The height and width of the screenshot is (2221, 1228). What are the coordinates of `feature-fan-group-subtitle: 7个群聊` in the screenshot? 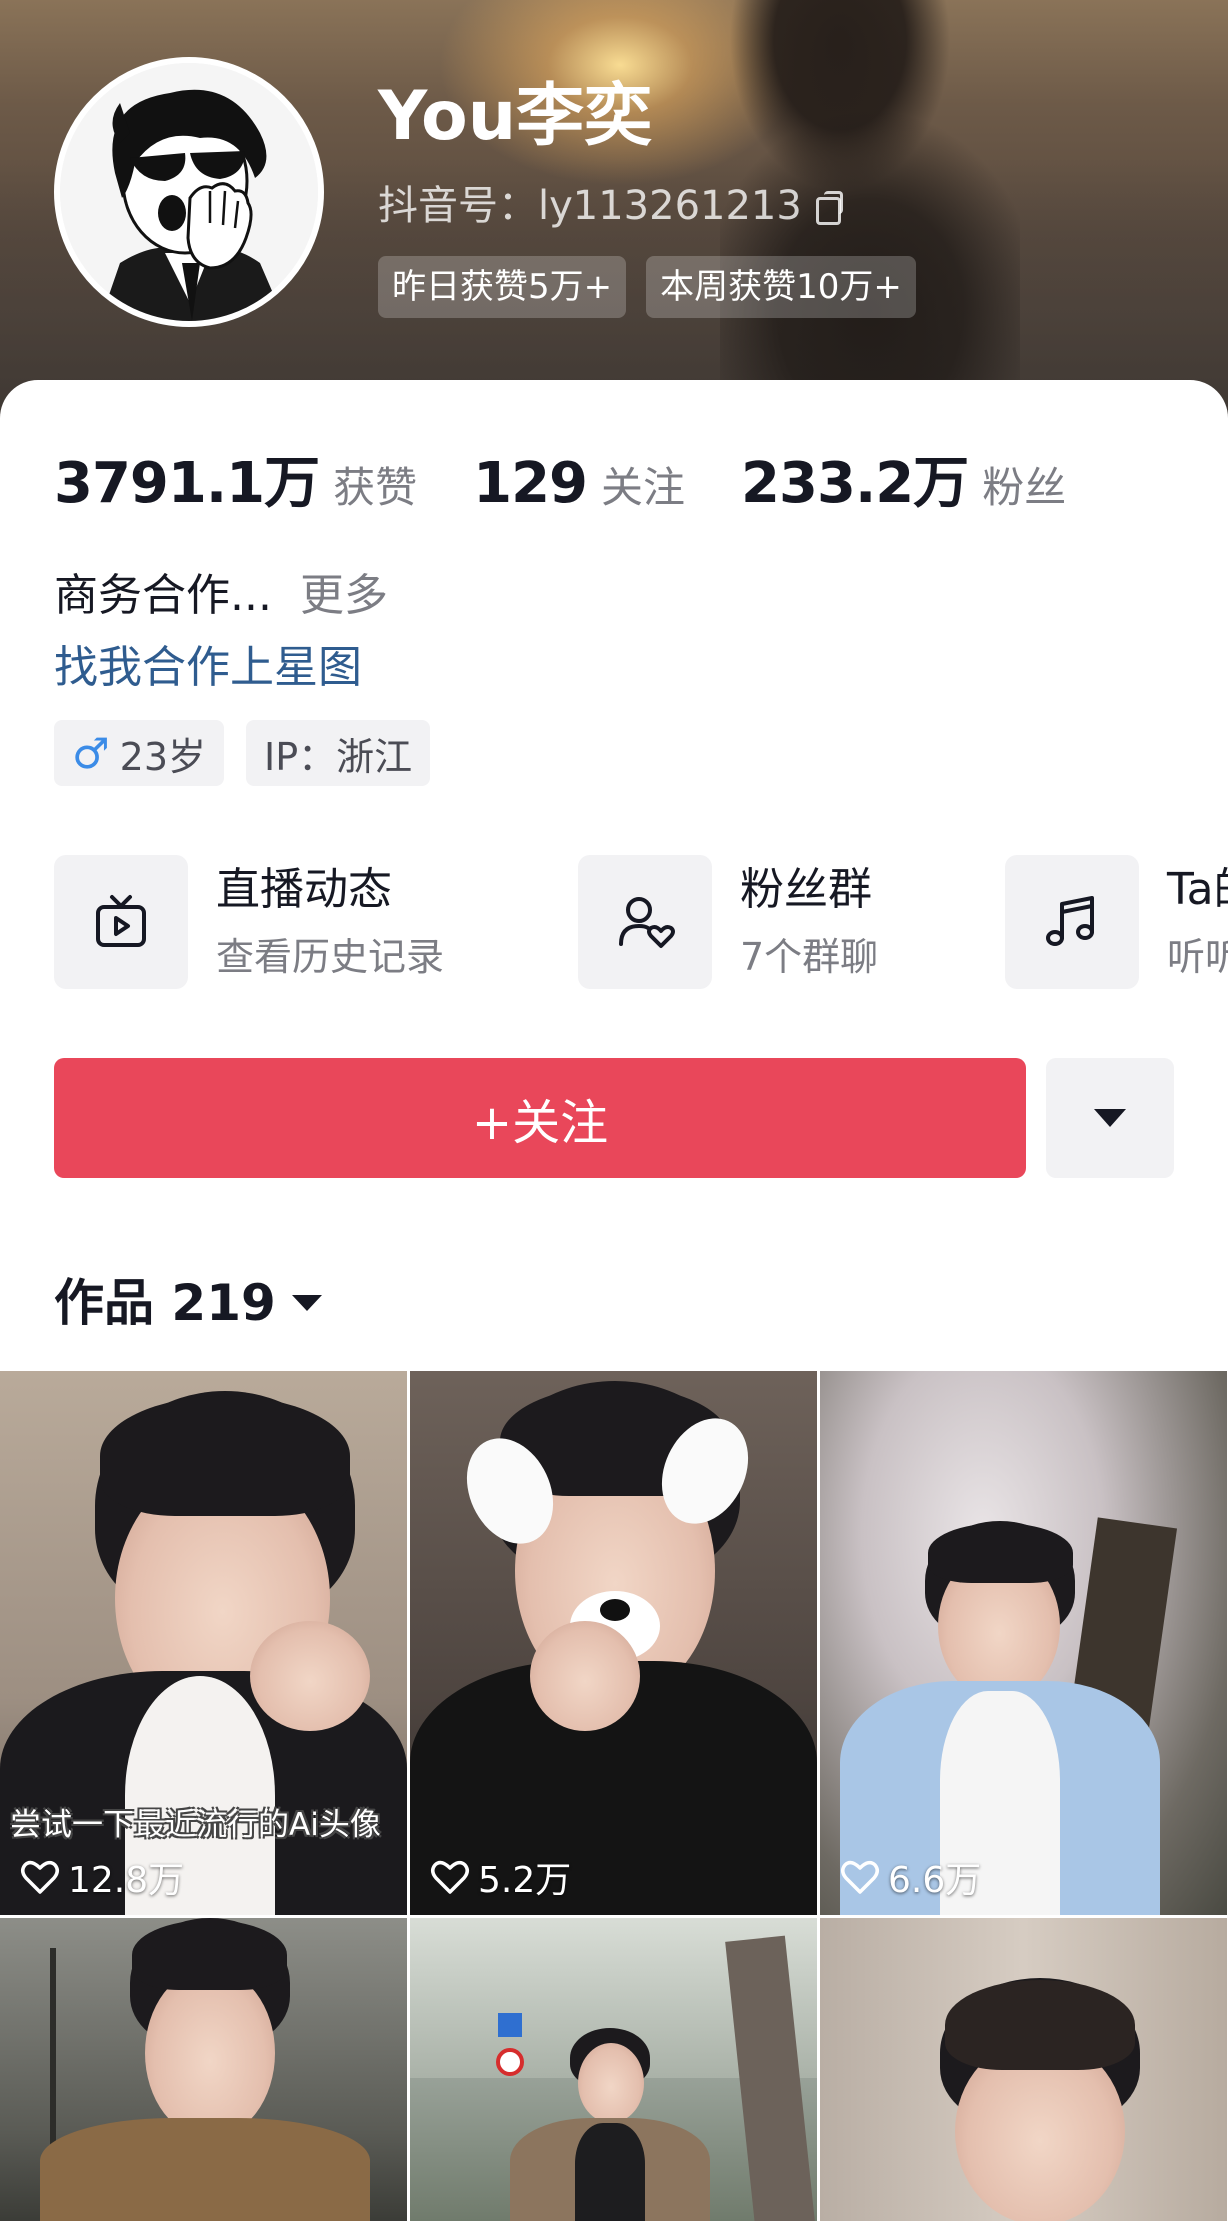 It's located at (809, 957).